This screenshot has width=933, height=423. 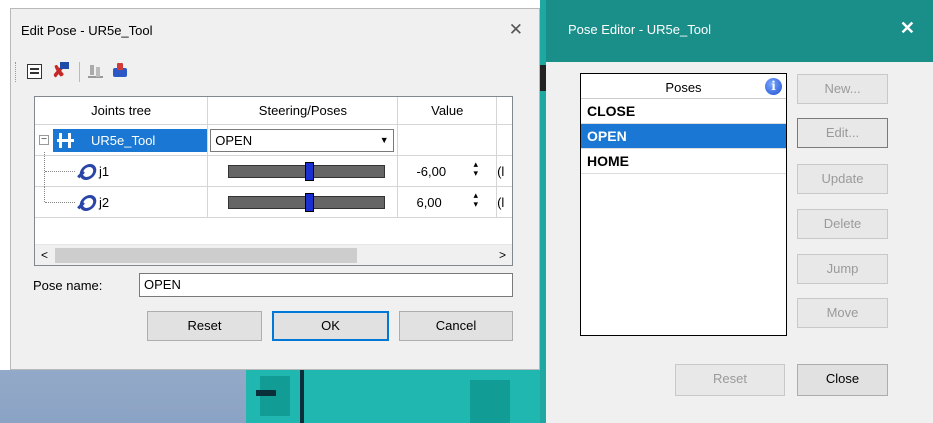 What do you see at coordinates (428, 202) in the screenshot?
I see `joint-value: 6,00` at bounding box center [428, 202].